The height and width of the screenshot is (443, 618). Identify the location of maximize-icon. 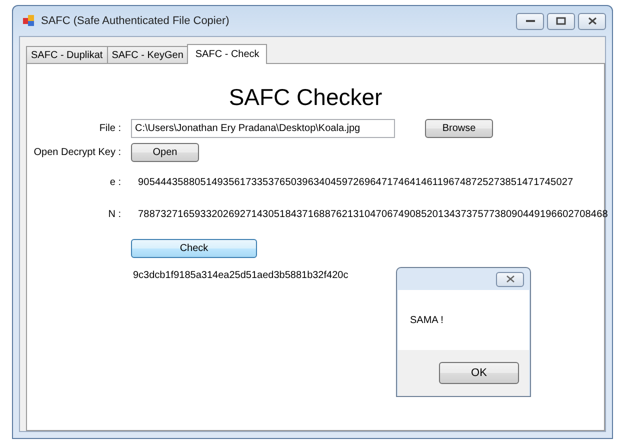
(561, 21).